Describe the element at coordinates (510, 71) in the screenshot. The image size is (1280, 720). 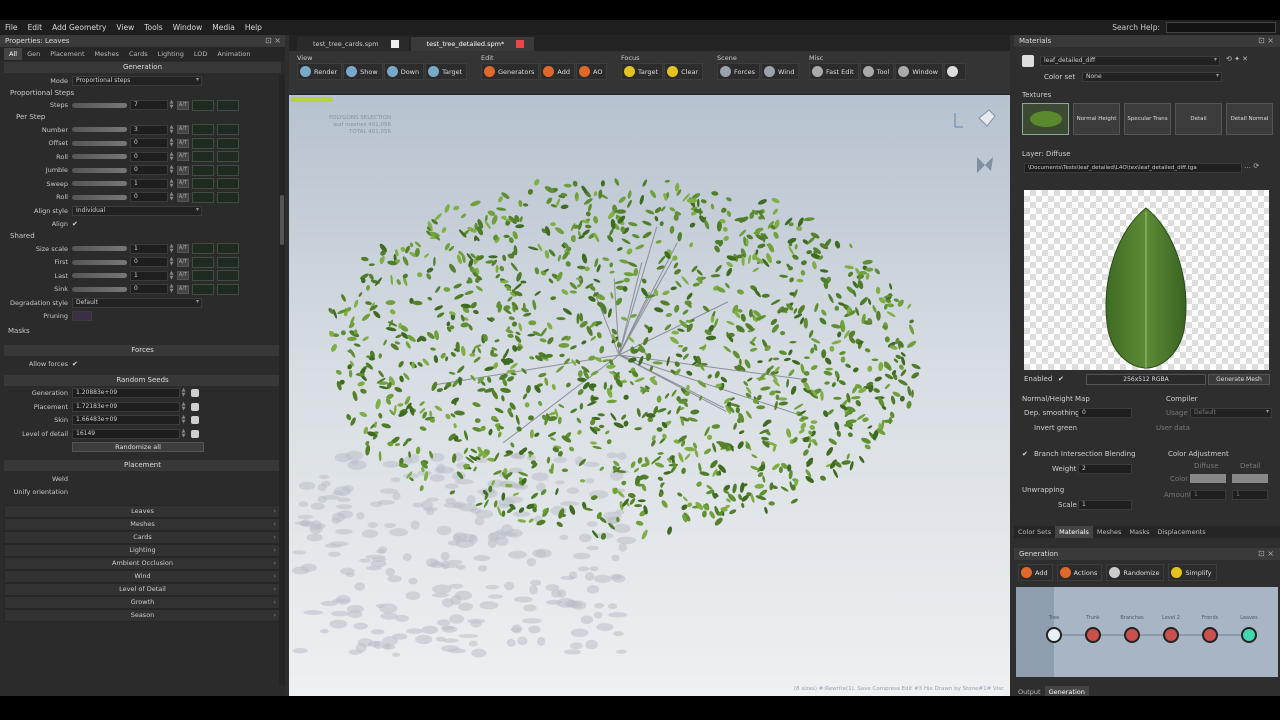
I see `ribbon-button: Generators` at that location.